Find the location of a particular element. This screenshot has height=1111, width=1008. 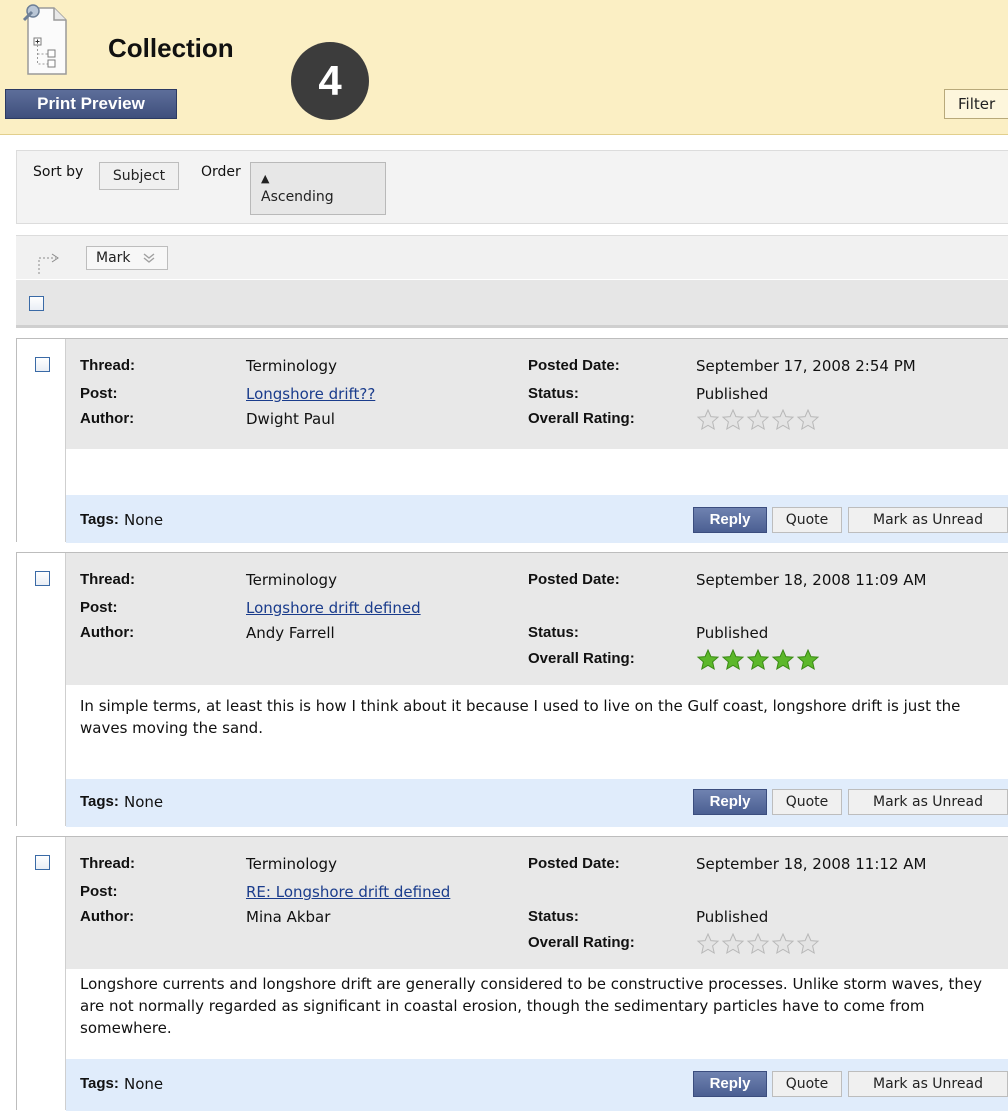

author-value: Dwight Paul is located at coordinates (290, 419).